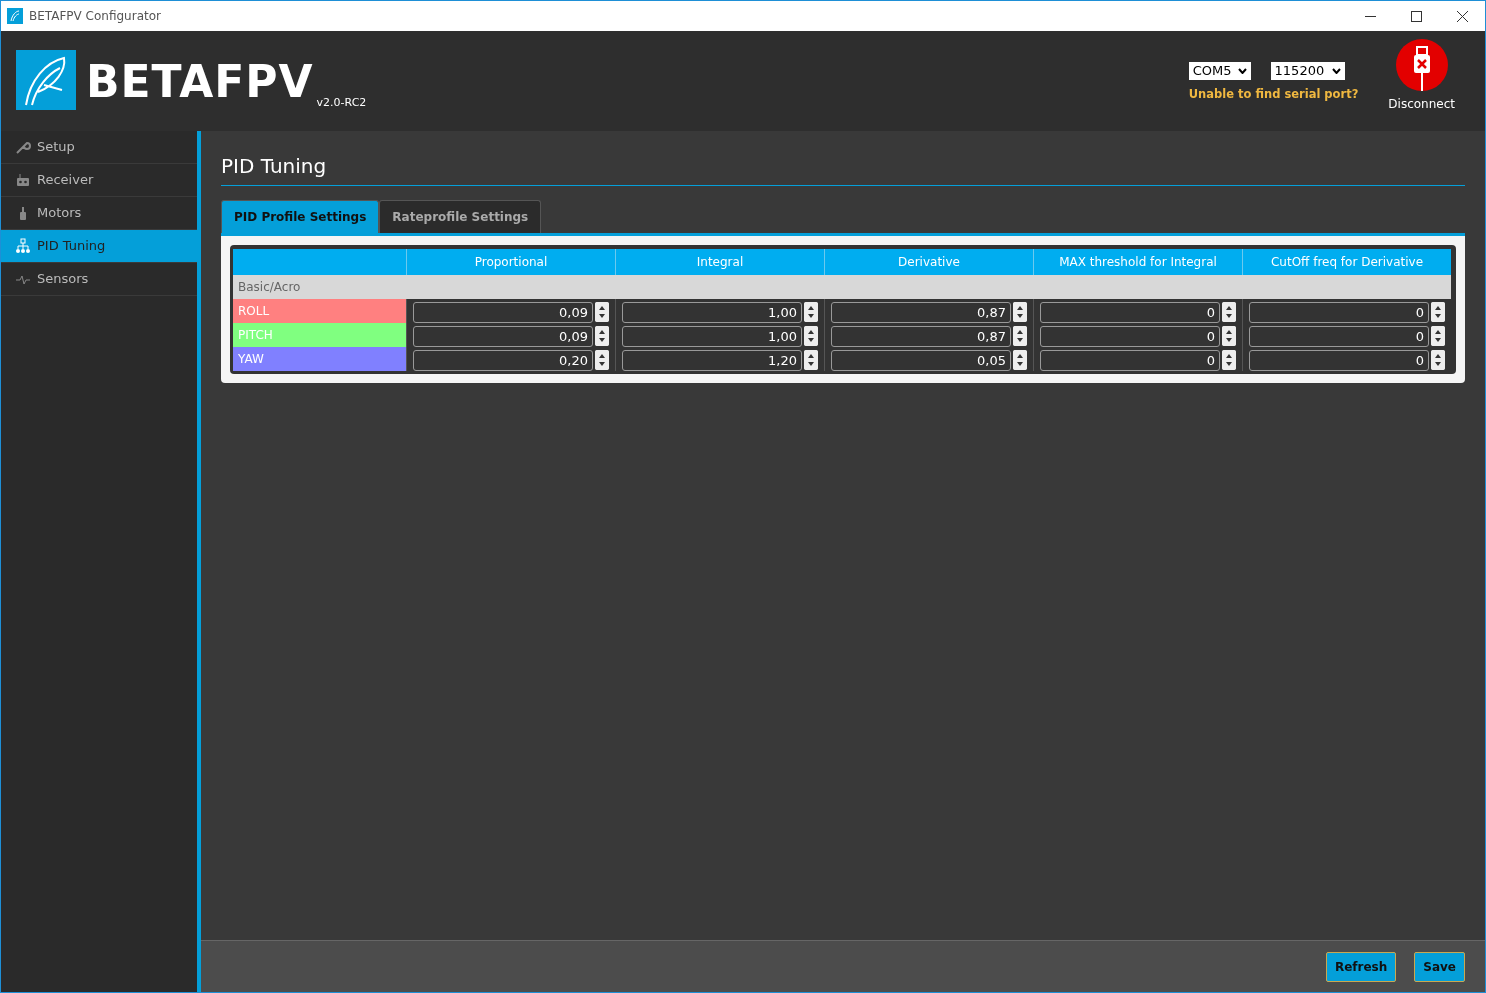 The image size is (1486, 993). What do you see at coordinates (1346, 262) in the screenshot?
I see `column-header: CutOff freq for Derivative` at bounding box center [1346, 262].